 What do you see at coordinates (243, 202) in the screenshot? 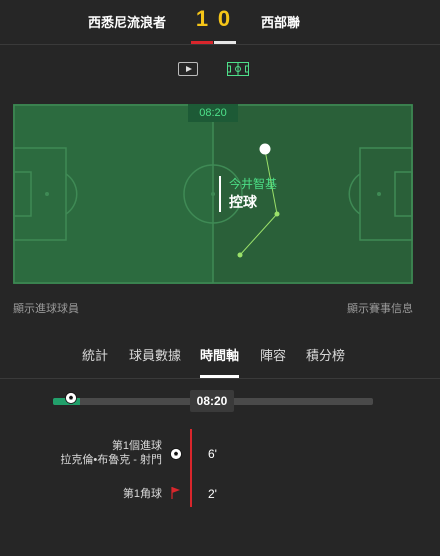
I see `player-action: 控球` at bounding box center [243, 202].